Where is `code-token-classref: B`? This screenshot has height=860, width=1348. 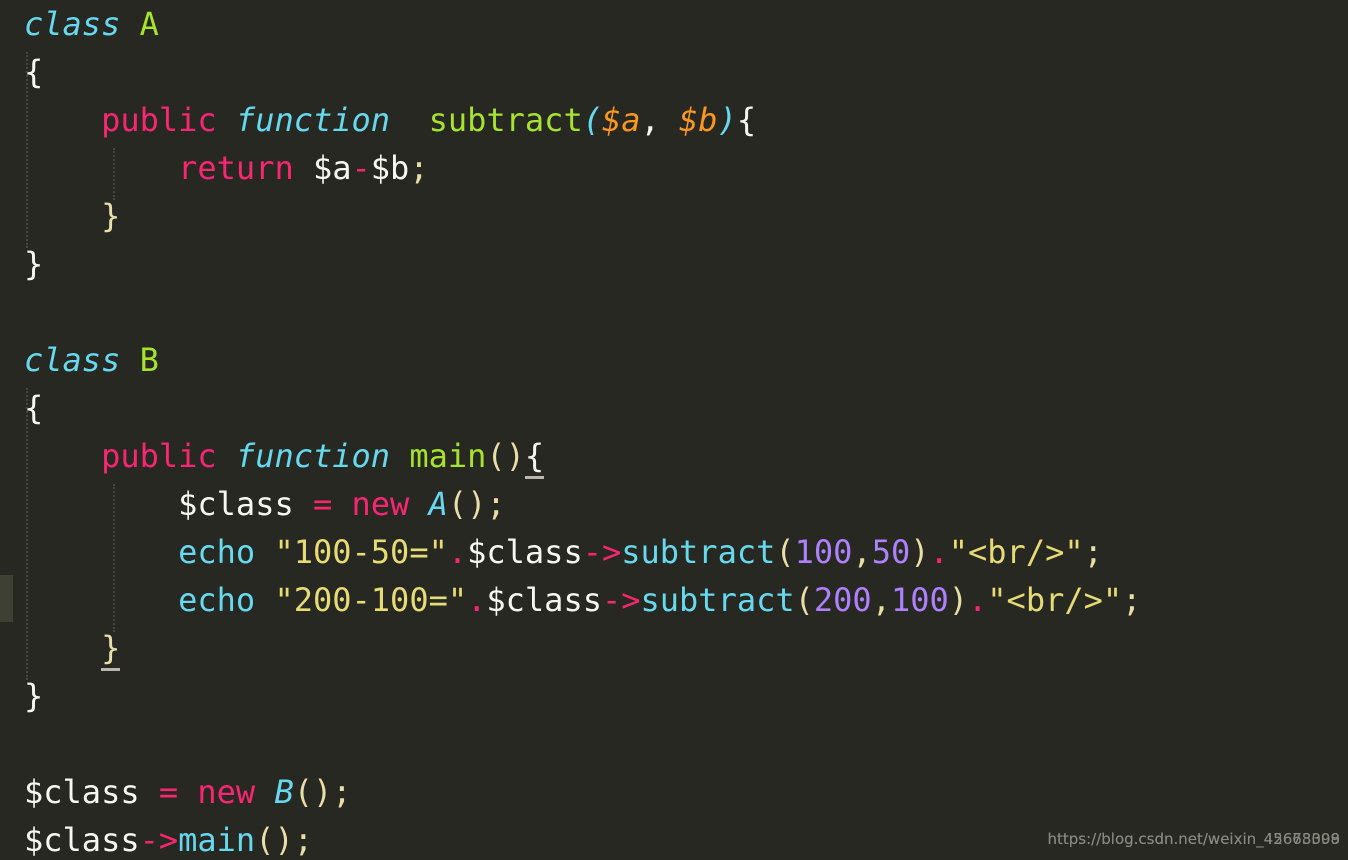 code-token-classref: B is located at coordinates (284, 792).